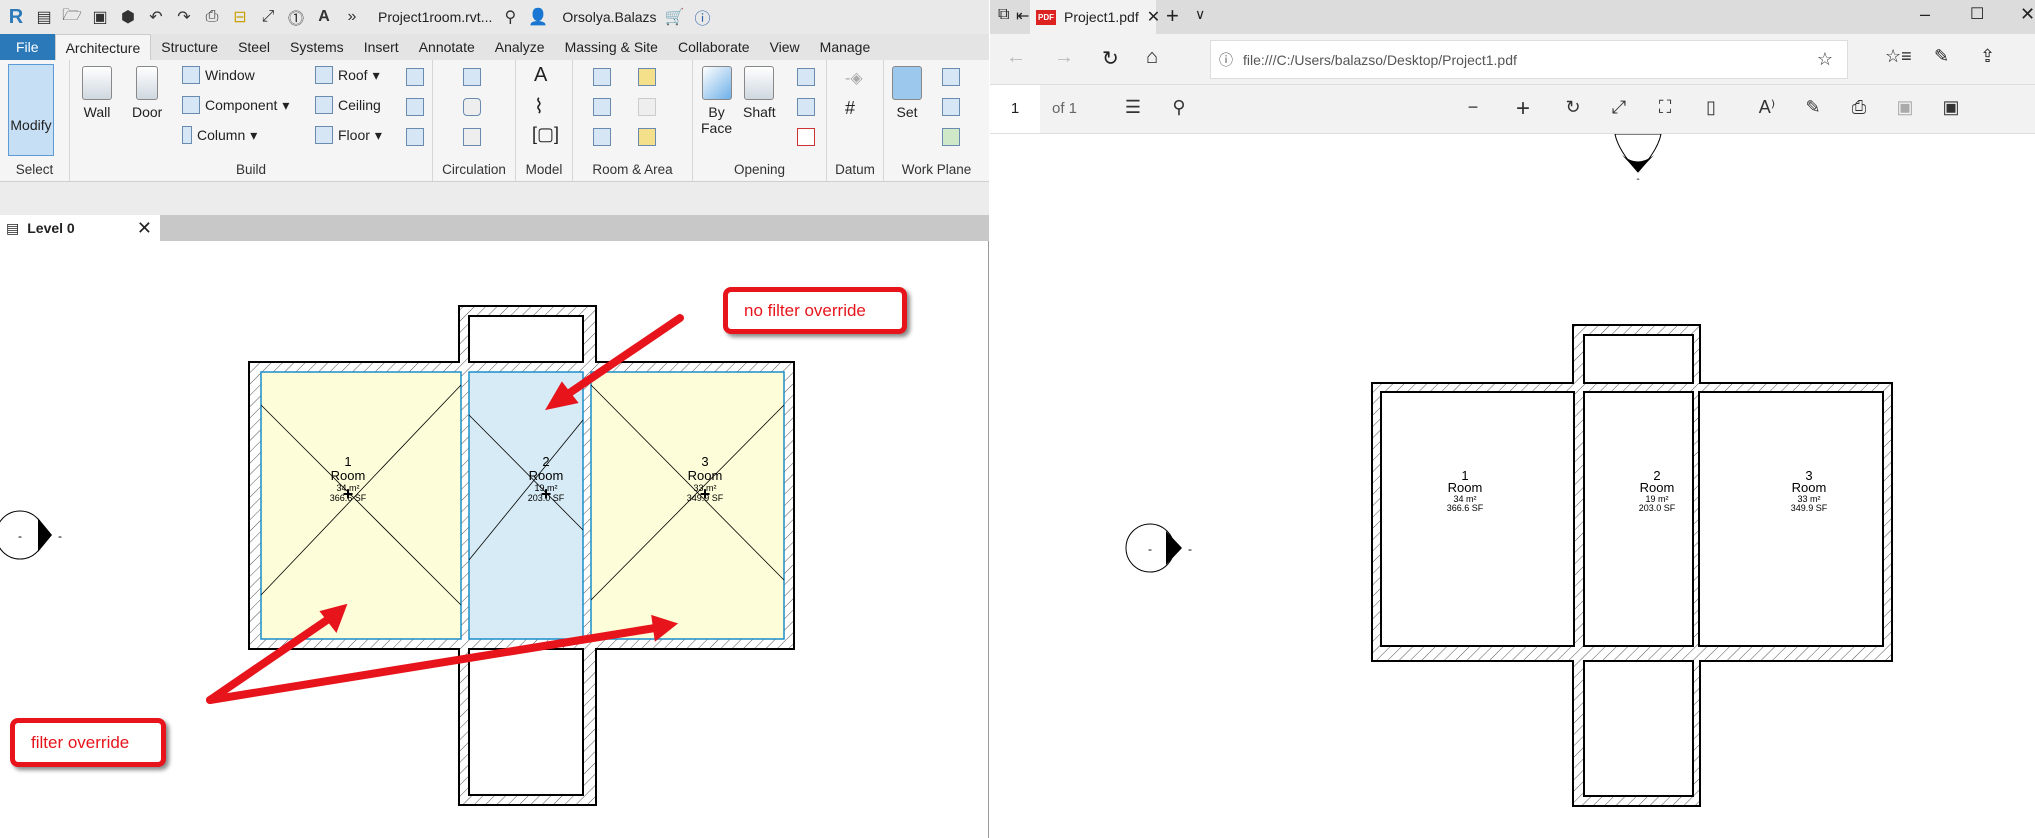 The height and width of the screenshot is (838, 2035). Describe the element at coordinates (806, 107) in the screenshot. I see `vertical-opening-icon` at that location.